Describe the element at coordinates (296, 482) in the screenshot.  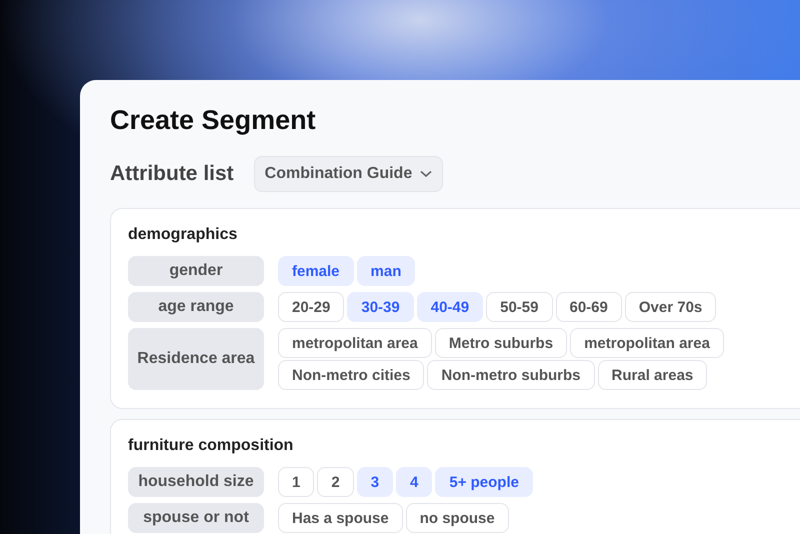
I see `option-chip: 1` at that location.